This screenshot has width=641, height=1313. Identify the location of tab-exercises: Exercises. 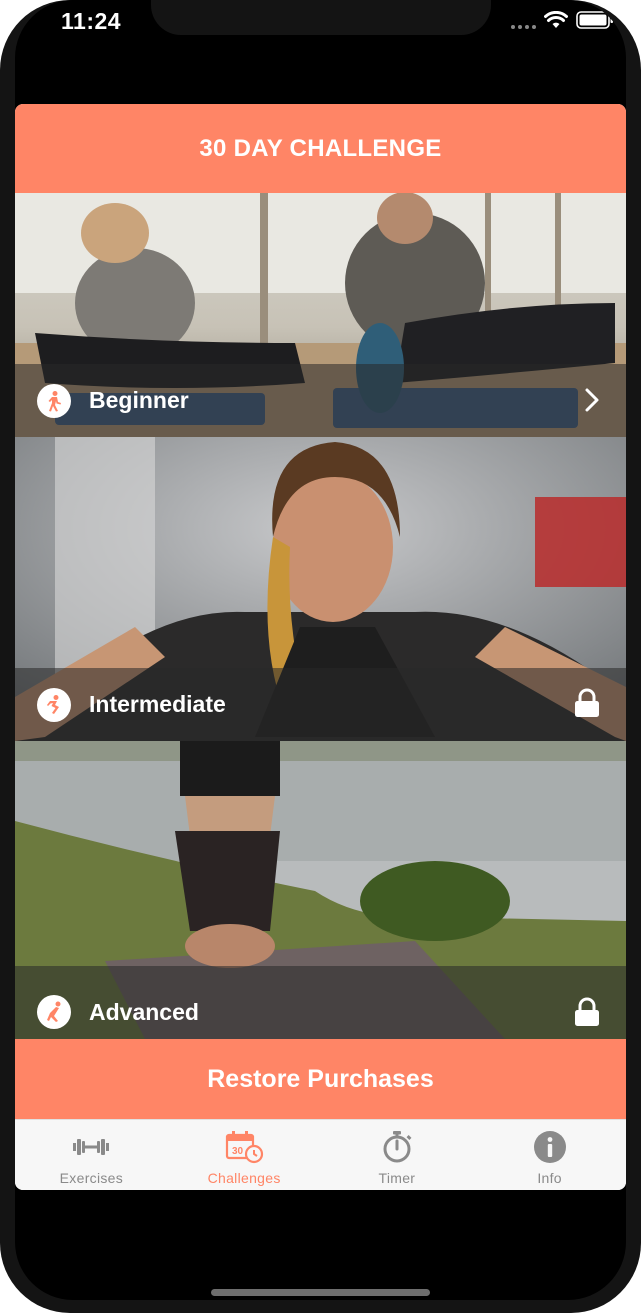
(91, 1155).